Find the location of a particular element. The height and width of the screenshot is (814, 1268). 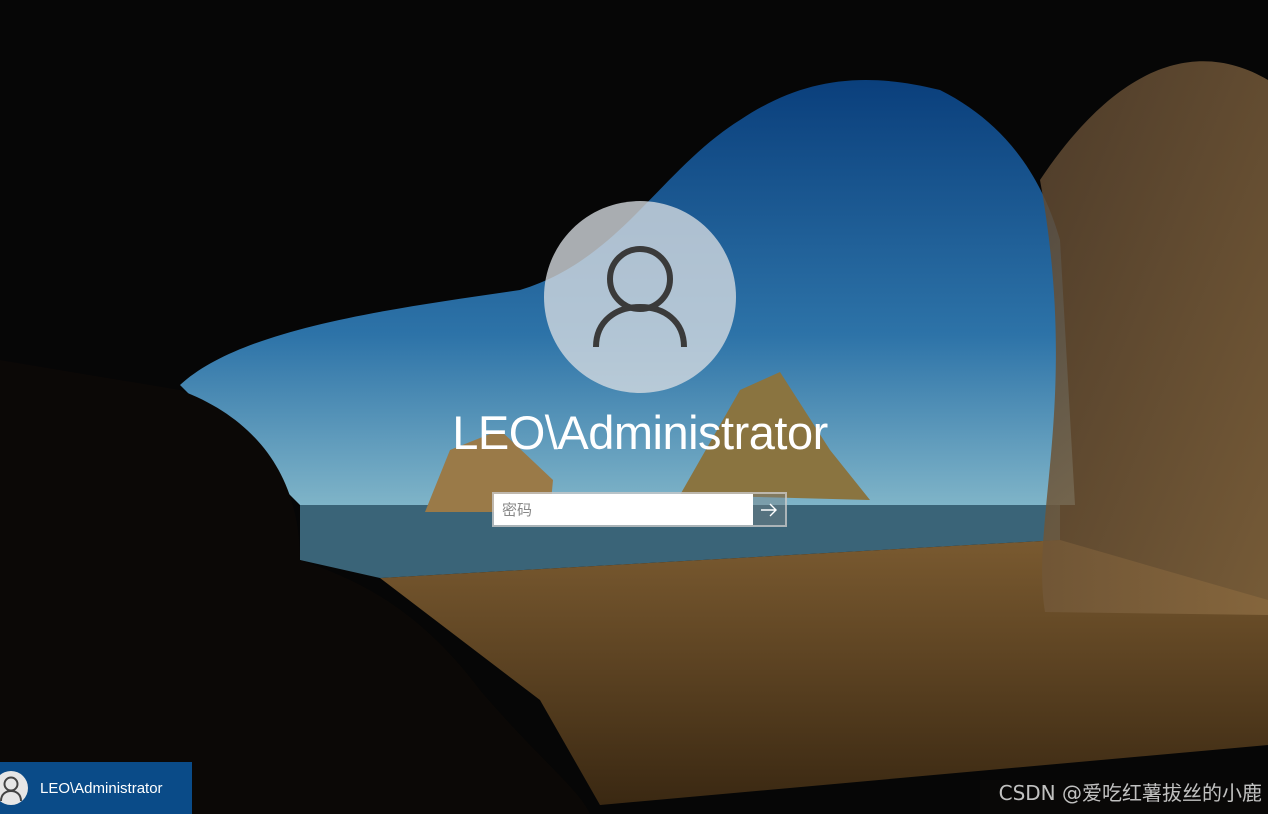

submit-button is located at coordinates (769, 509).